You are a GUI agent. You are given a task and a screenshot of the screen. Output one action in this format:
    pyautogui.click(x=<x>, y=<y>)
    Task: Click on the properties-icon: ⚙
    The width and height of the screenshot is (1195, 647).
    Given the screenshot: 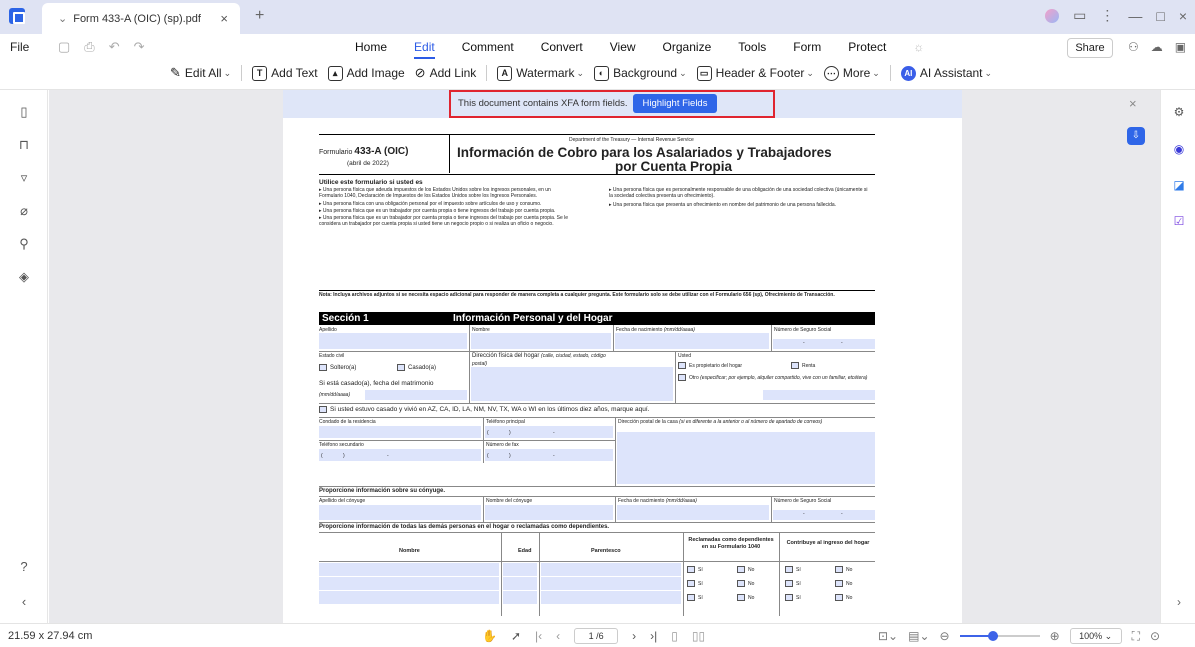 What is the action you would take?
    pyautogui.click(x=1179, y=112)
    